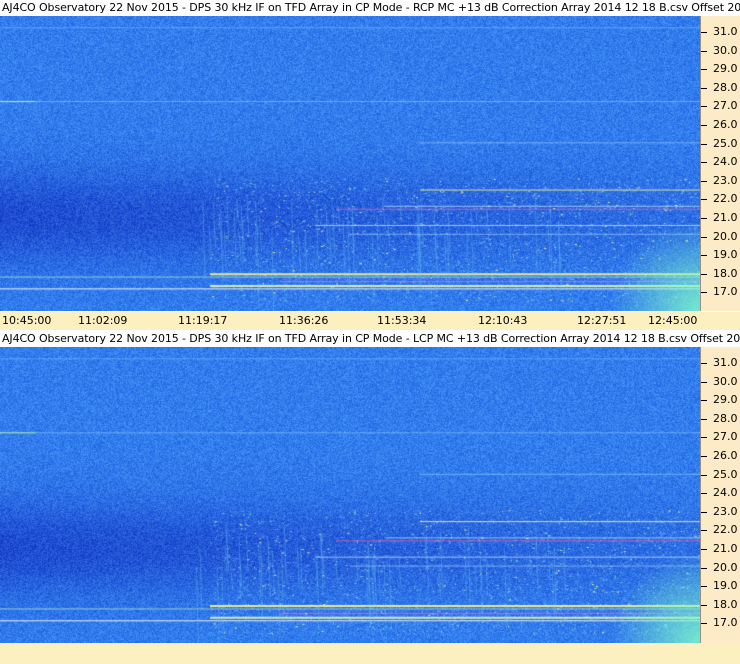  Describe the element at coordinates (103, 320) in the screenshot. I see `time-tick-label: 11:02:09` at that location.